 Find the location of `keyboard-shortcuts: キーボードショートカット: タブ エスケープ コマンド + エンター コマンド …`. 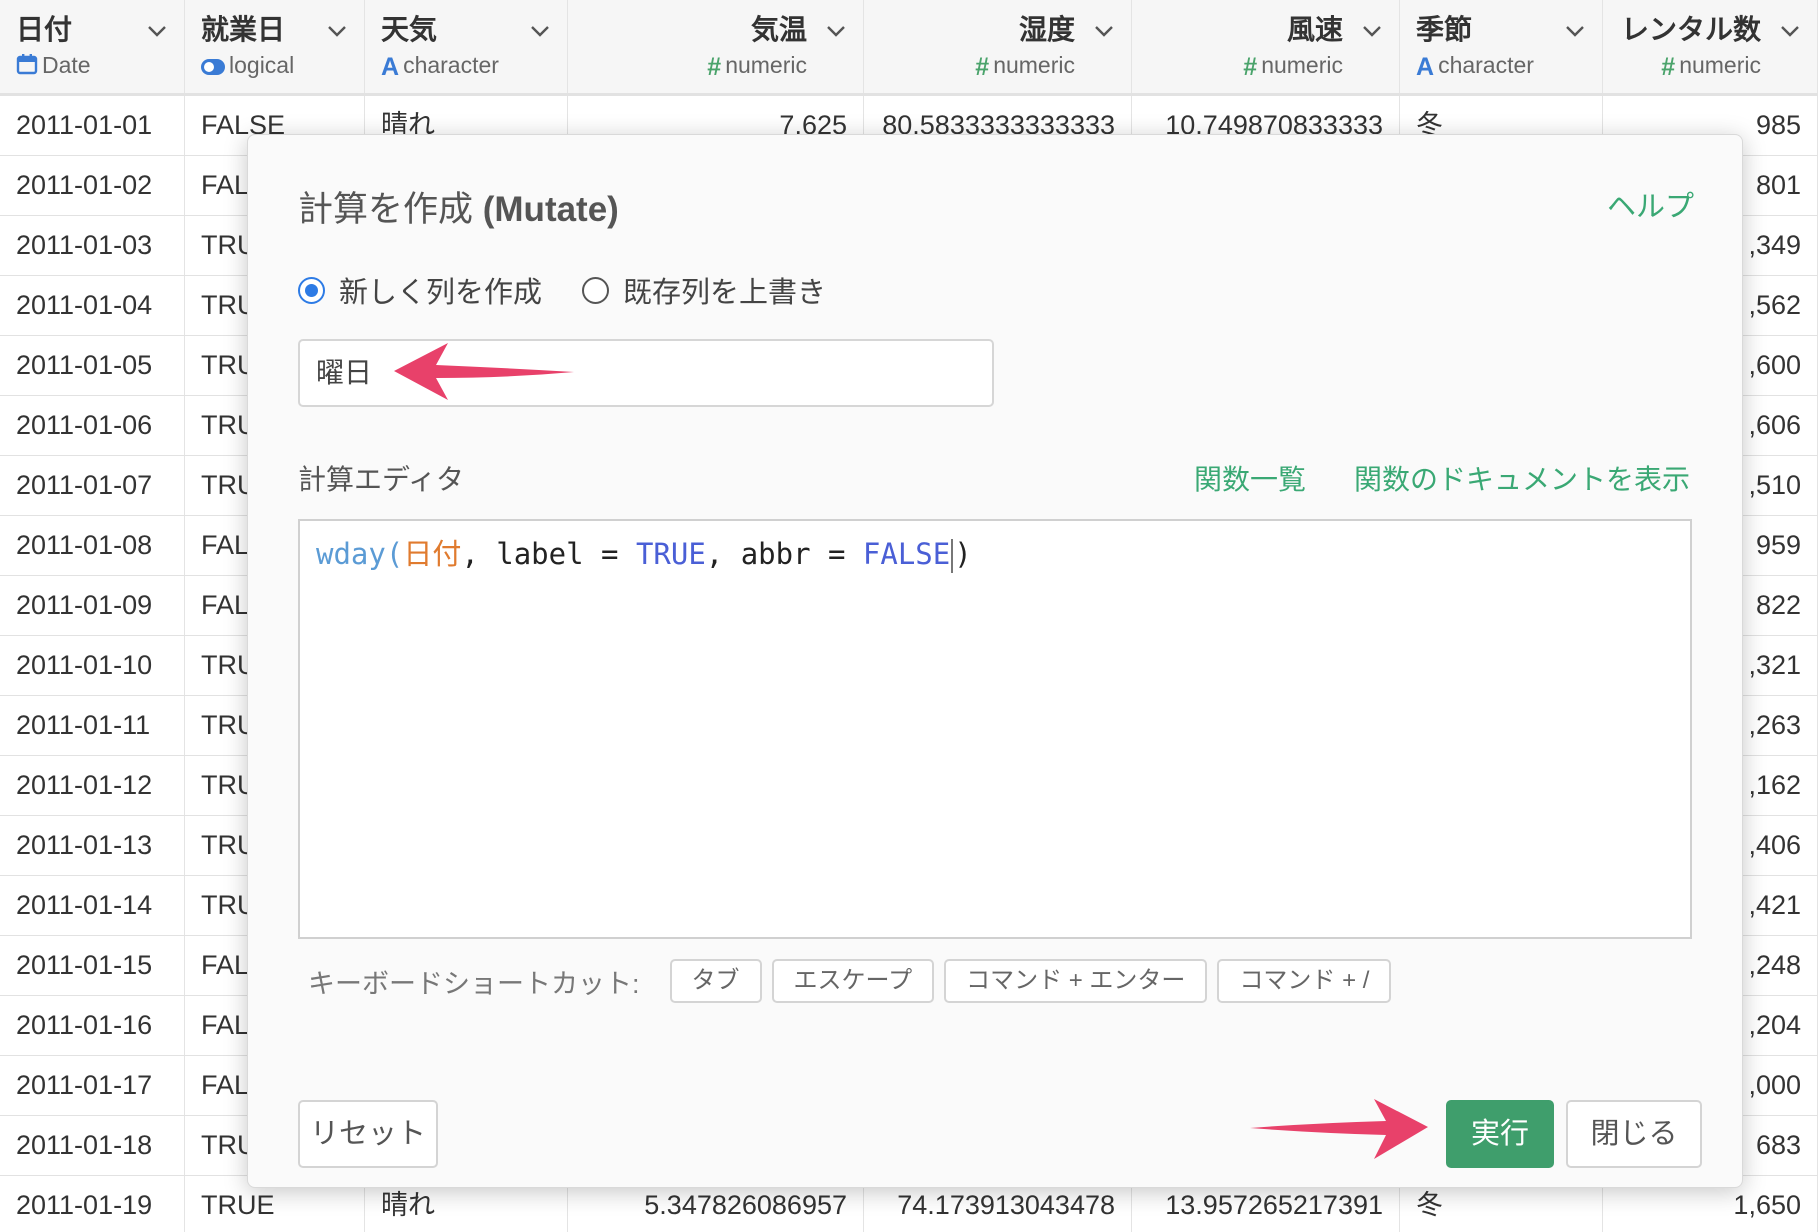

keyboard-shortcuts: キーボードショートカット: タブ エスケープ コマンド + エンター コマンド … is located at coordinates (854, 981).